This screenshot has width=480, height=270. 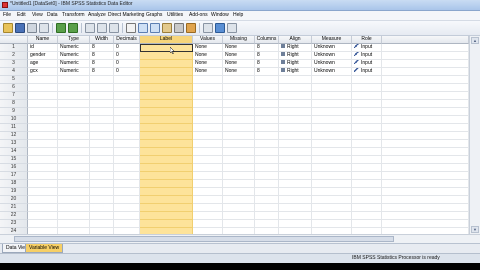 I want to click on col-header-label: Label, so click(x=166, y=40).